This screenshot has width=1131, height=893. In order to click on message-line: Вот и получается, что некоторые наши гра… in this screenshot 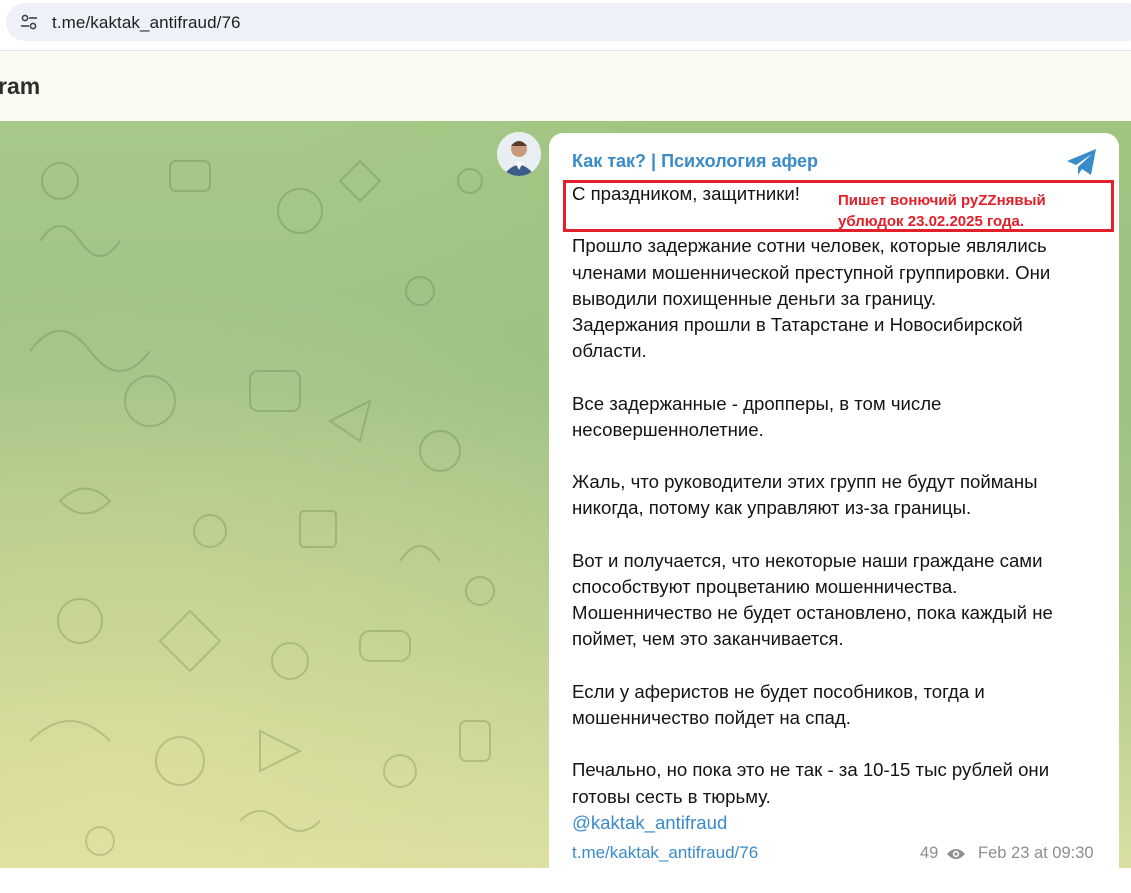, I will do `click(807, 573)`.